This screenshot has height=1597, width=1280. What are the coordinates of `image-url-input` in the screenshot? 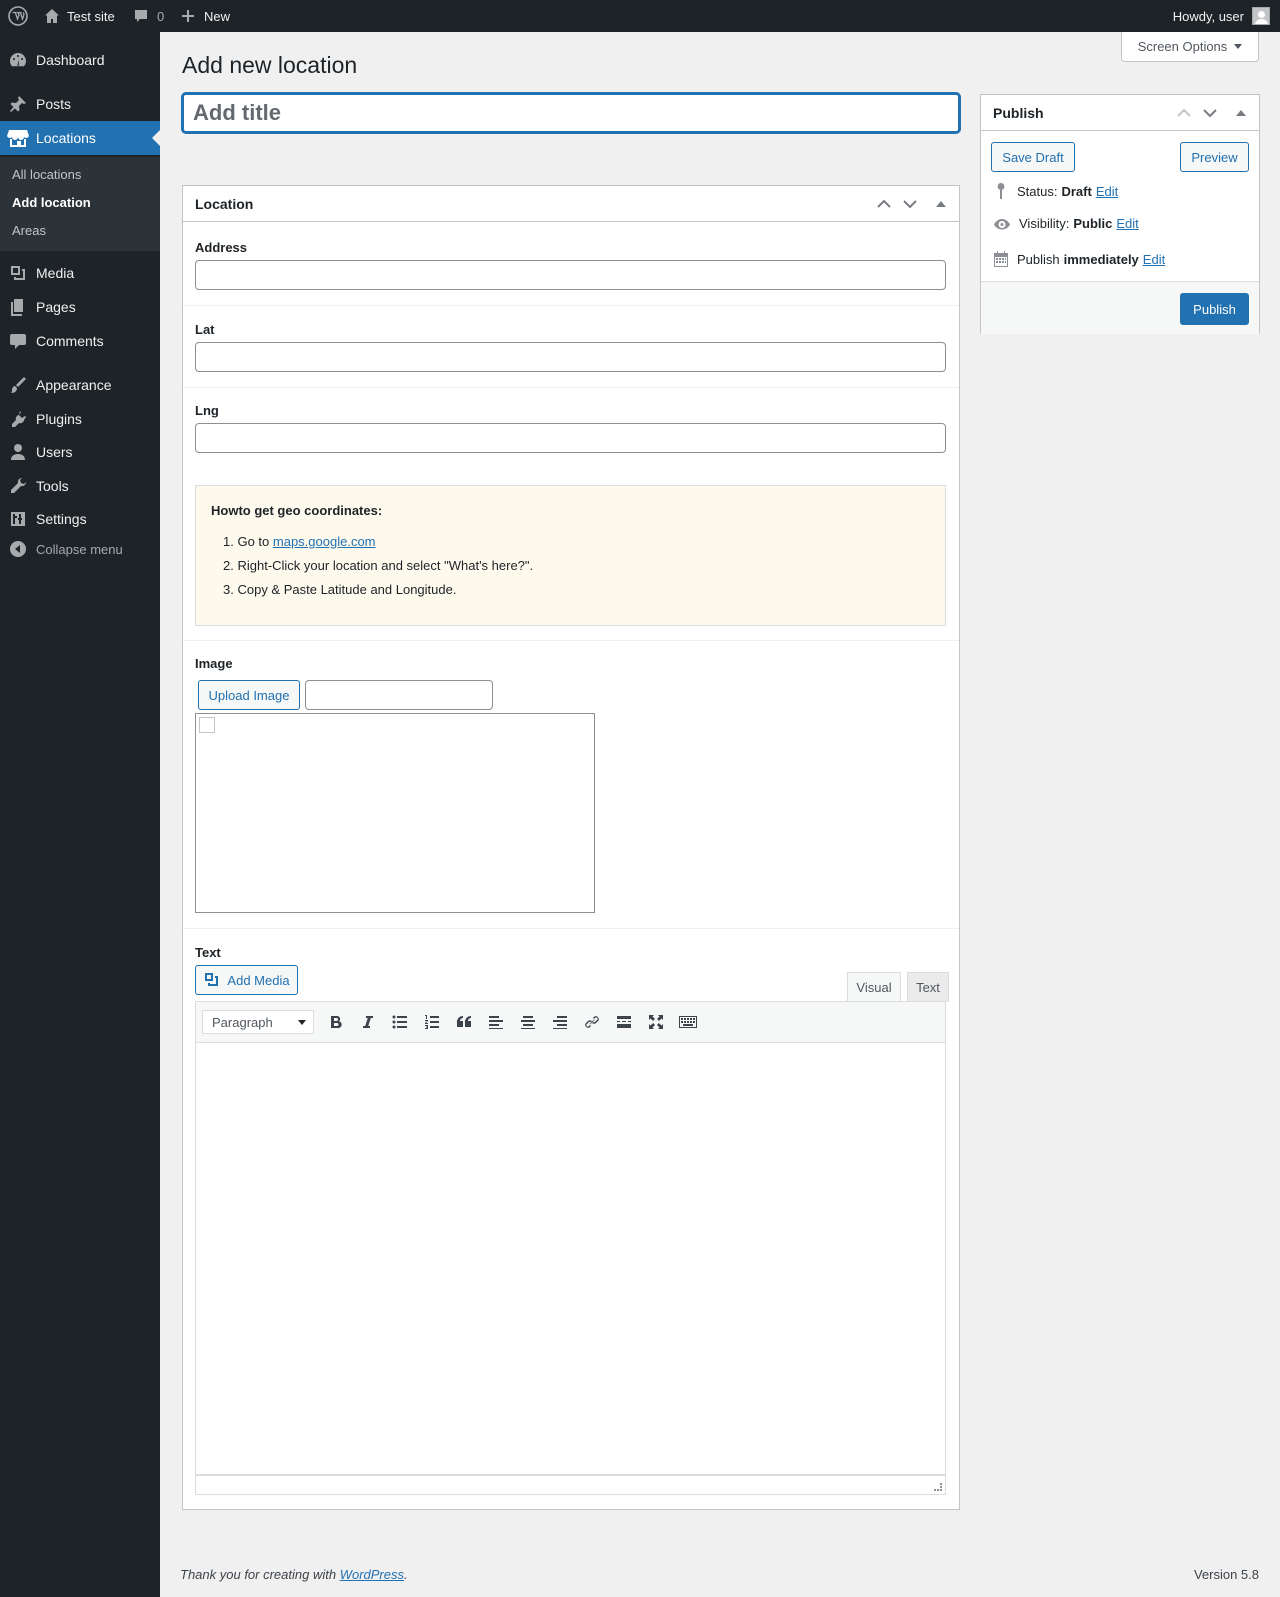 It's located at (399, 695).